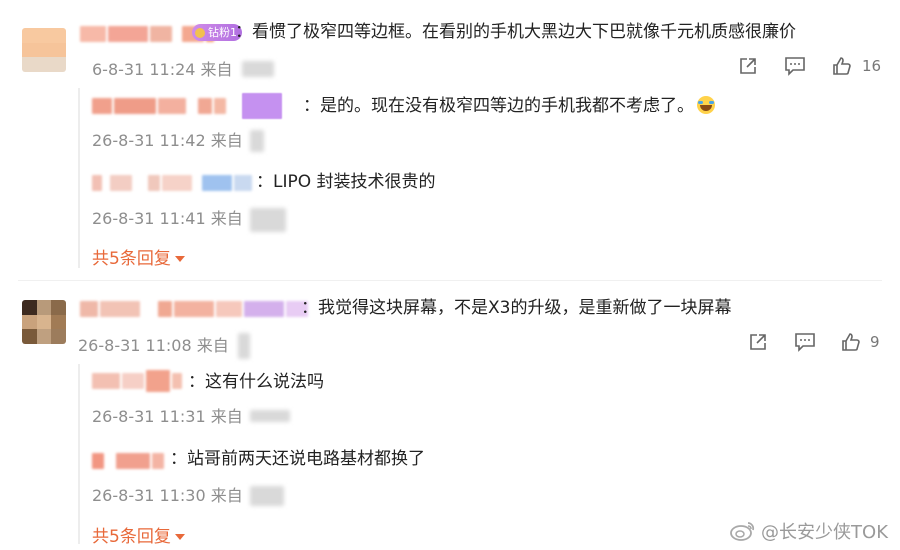  Describe the element at coordinates (742, 531) in the screenshot. I see `weibo-logo-icon` at that location.